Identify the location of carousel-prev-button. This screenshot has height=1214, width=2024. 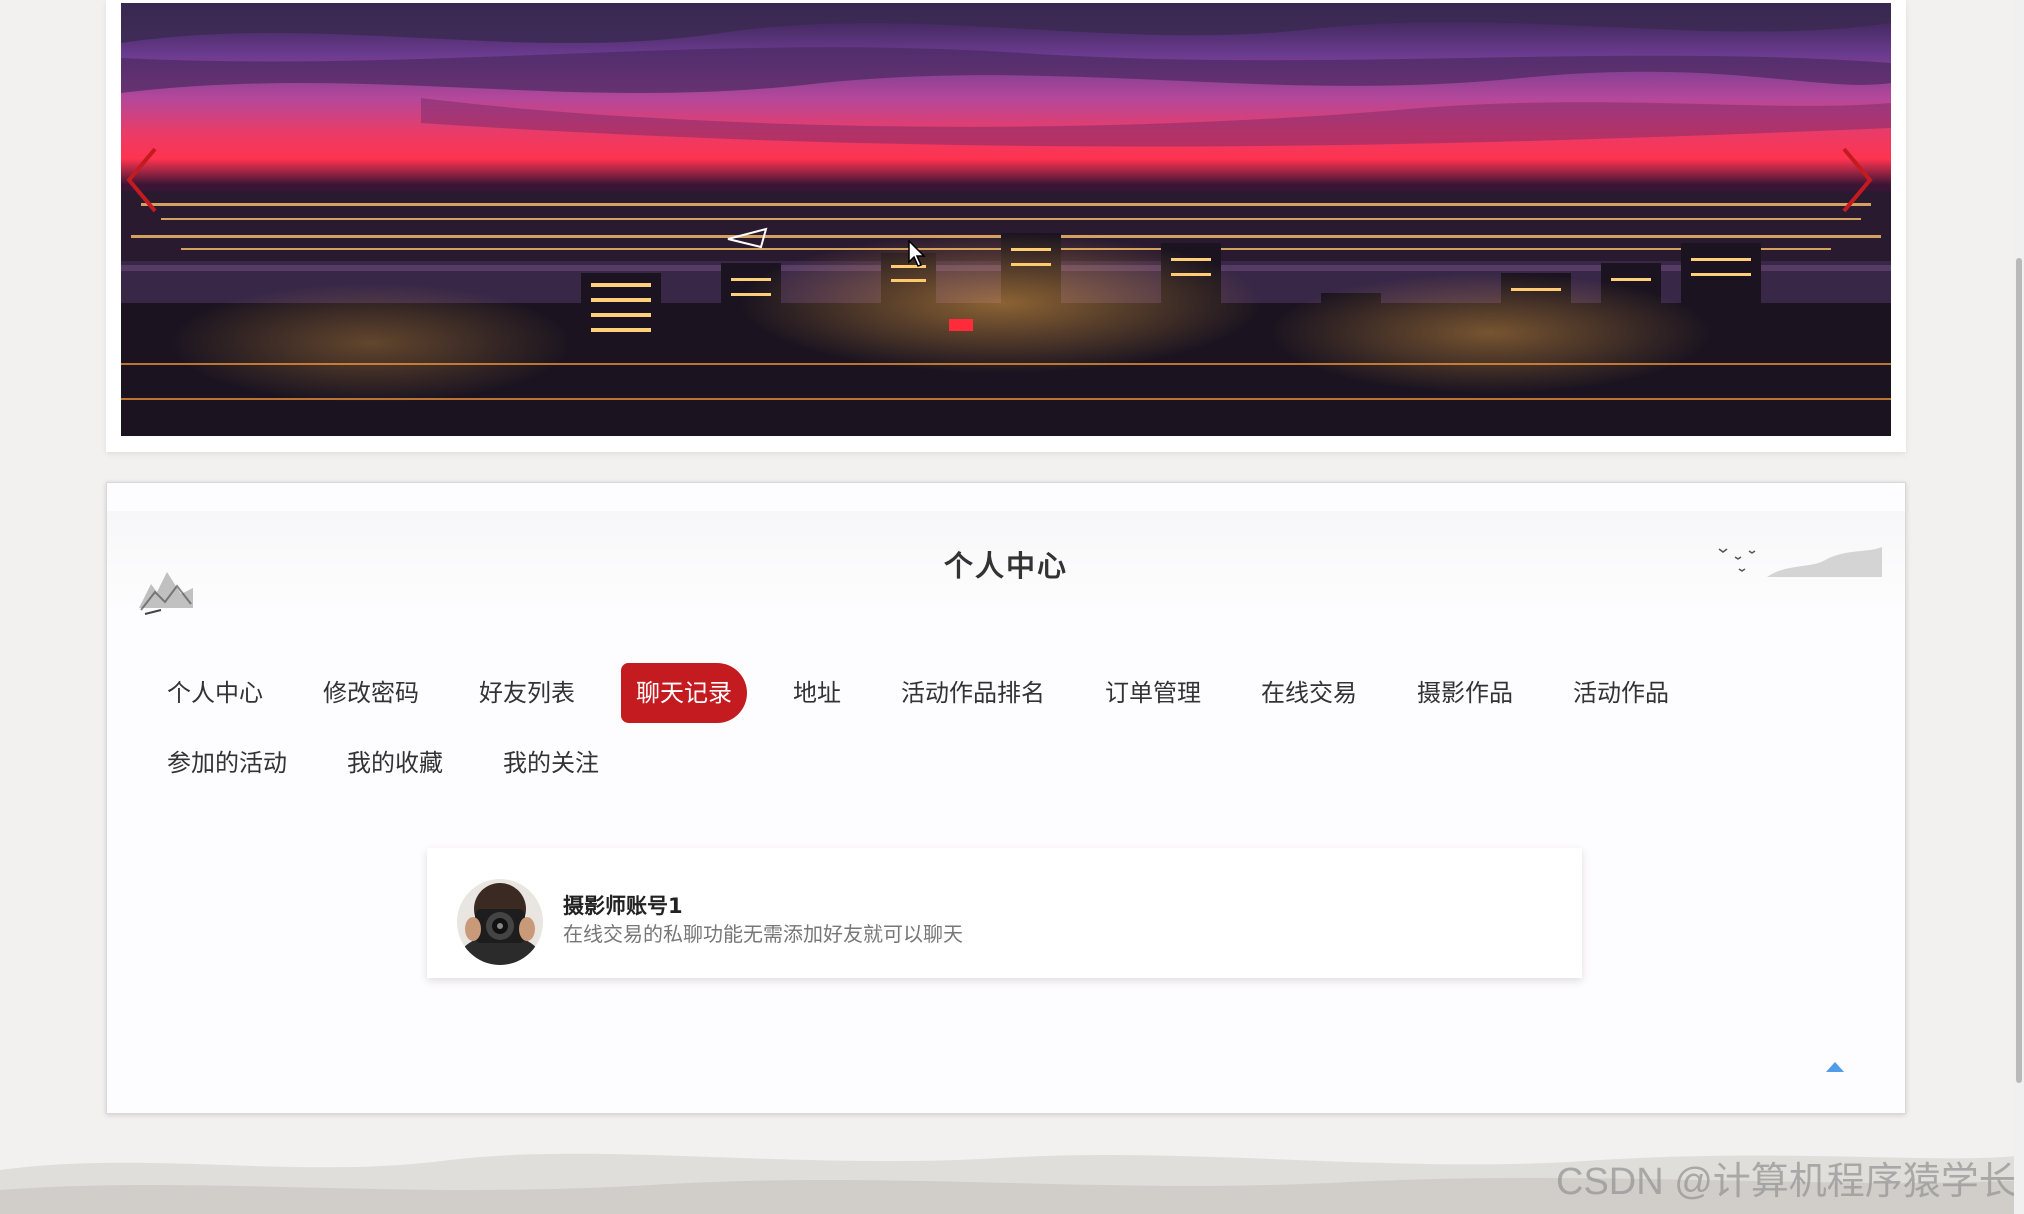
(141, 180).